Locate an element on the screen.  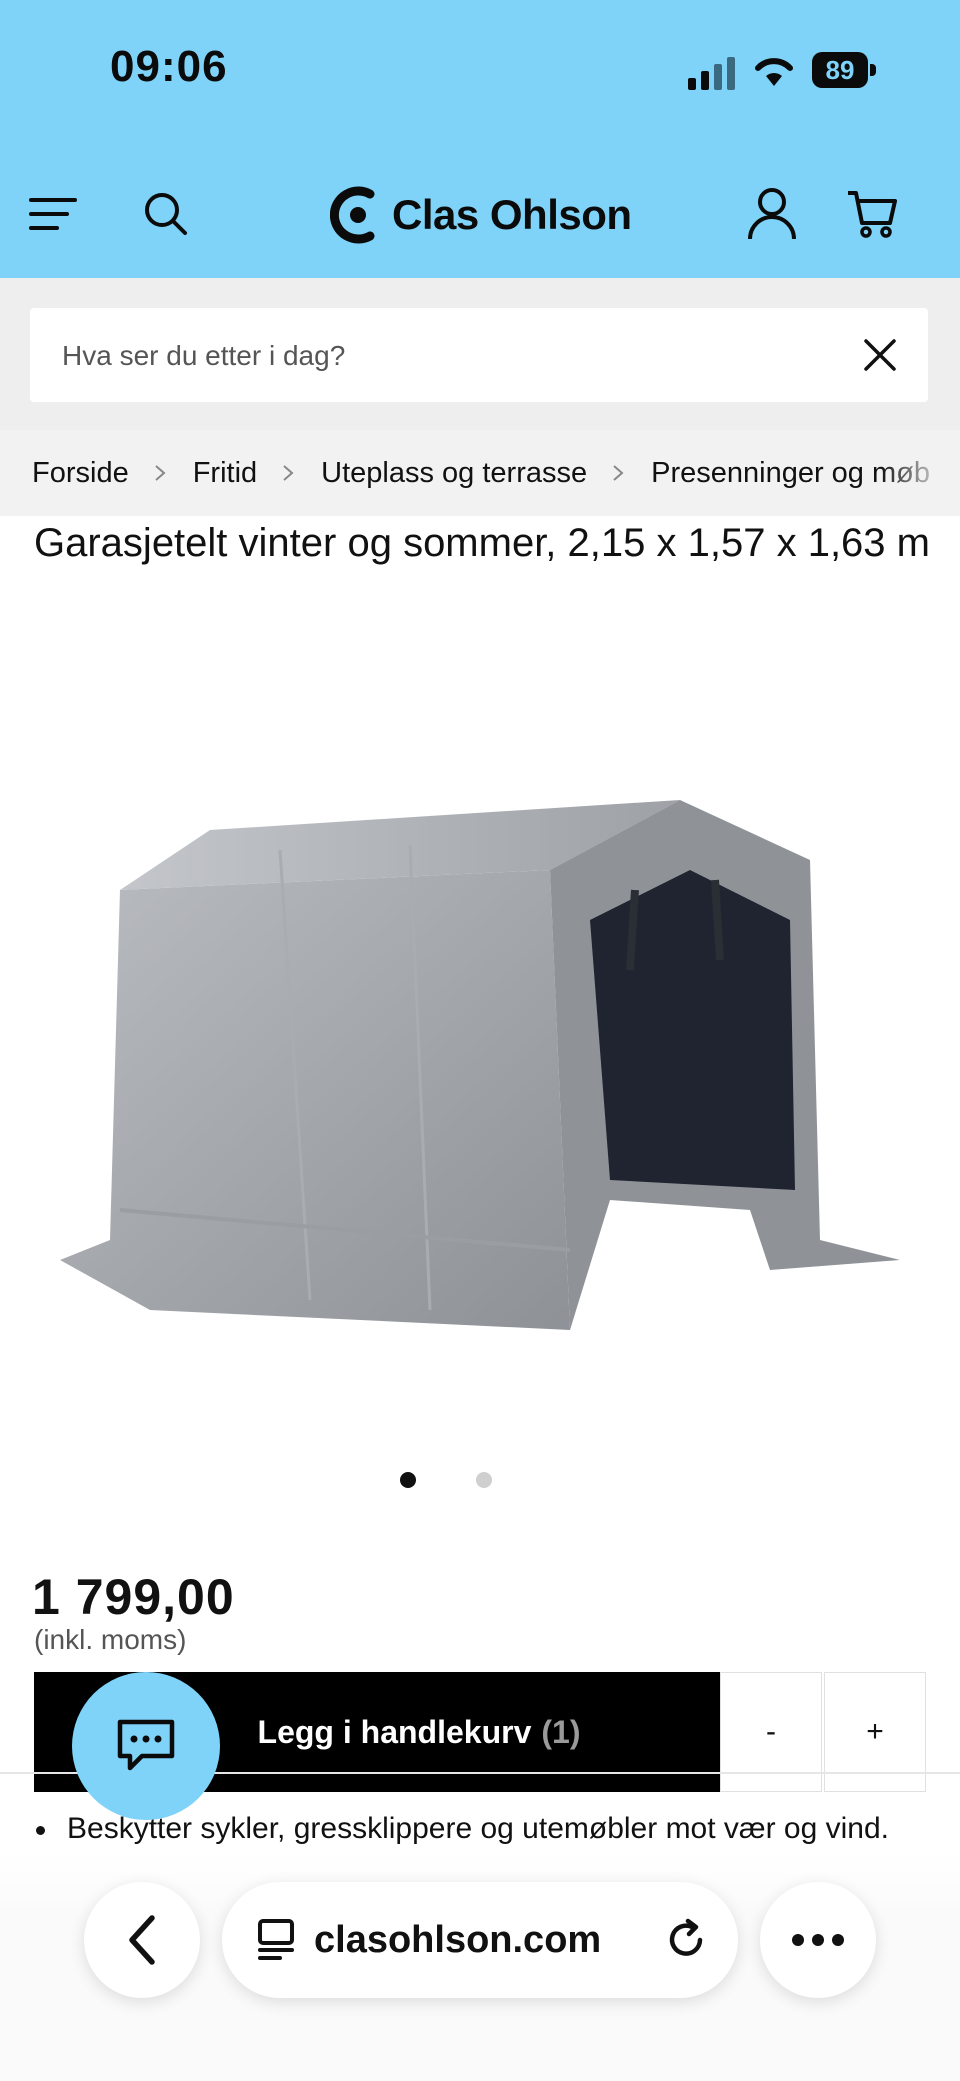
chat-icon is located at coordinates (146, 1745).